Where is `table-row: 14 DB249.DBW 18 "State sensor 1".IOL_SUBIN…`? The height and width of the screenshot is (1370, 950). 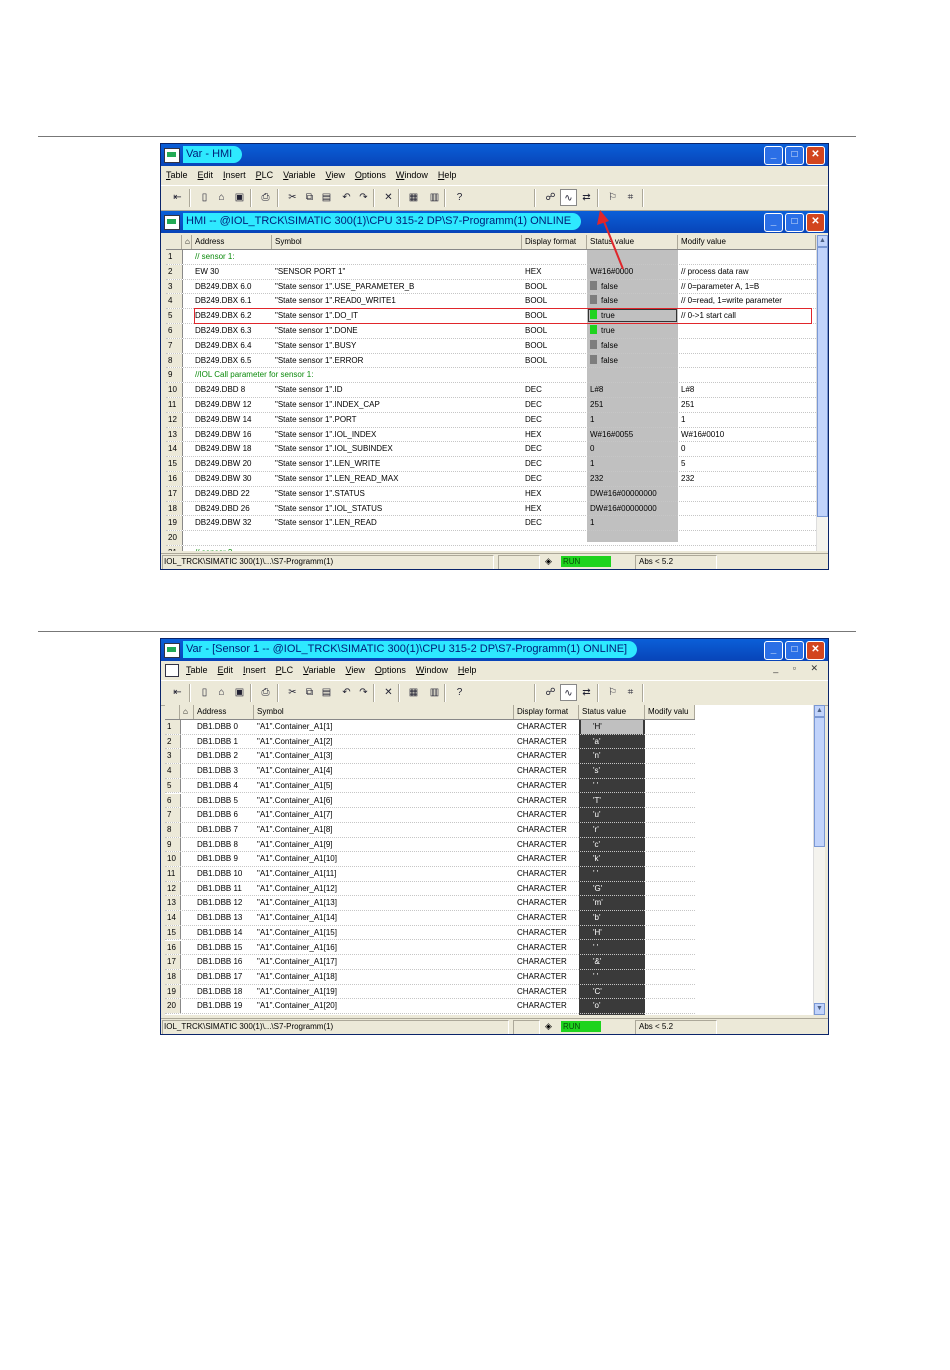 table-row: 14 DB249.DBW 18 "State sensor 1".IOL_SUBIN… is located at coordinates (491, 450).